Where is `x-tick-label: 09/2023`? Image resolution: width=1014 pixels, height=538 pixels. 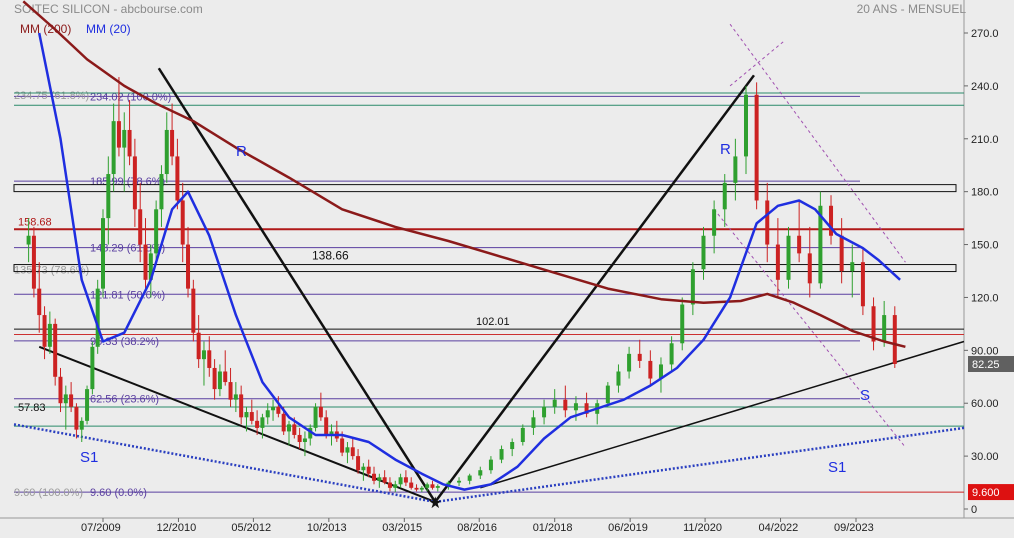 x-tick-label: 09/2023 is located at coordinates (854, 528).